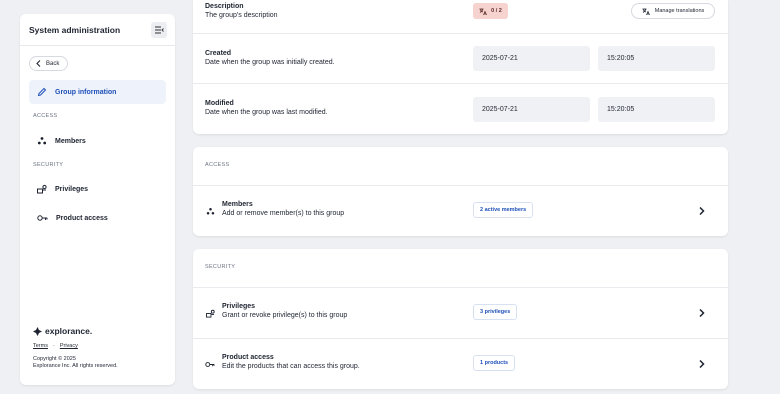 This screenshot has height=394, width=780. What do you see at coordinates (218, 53) in the screenshot?
I see `created-title: Created` at bounding box center [218, 53].